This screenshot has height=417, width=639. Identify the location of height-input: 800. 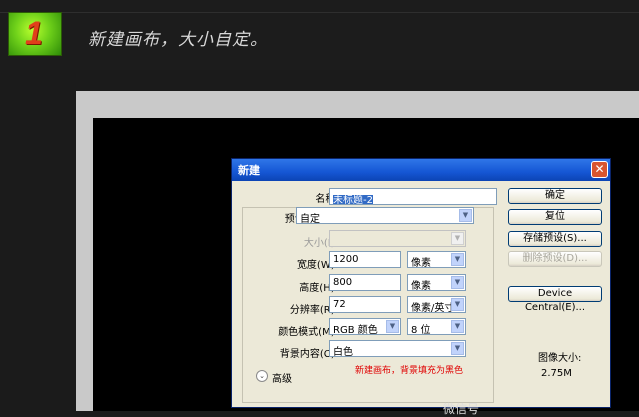
(365, 282).